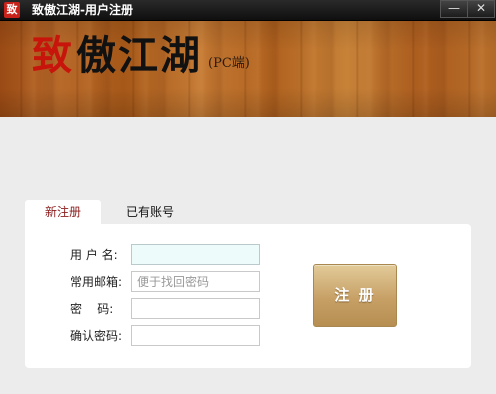 The image size is (496, 394). I want to click on logo-first-char: 致, so click(53, 55).